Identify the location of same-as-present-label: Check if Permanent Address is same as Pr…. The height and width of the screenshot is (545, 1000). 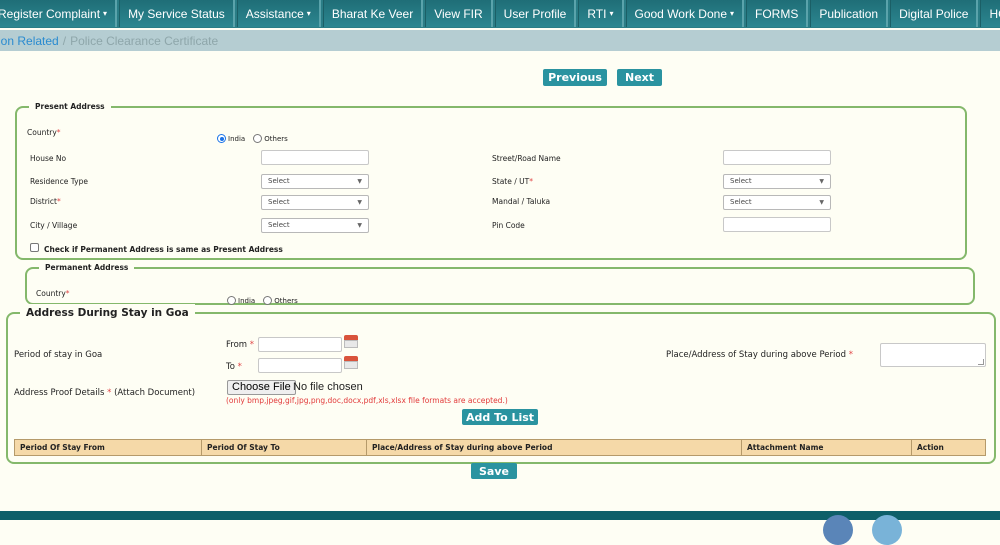
(163, 249).